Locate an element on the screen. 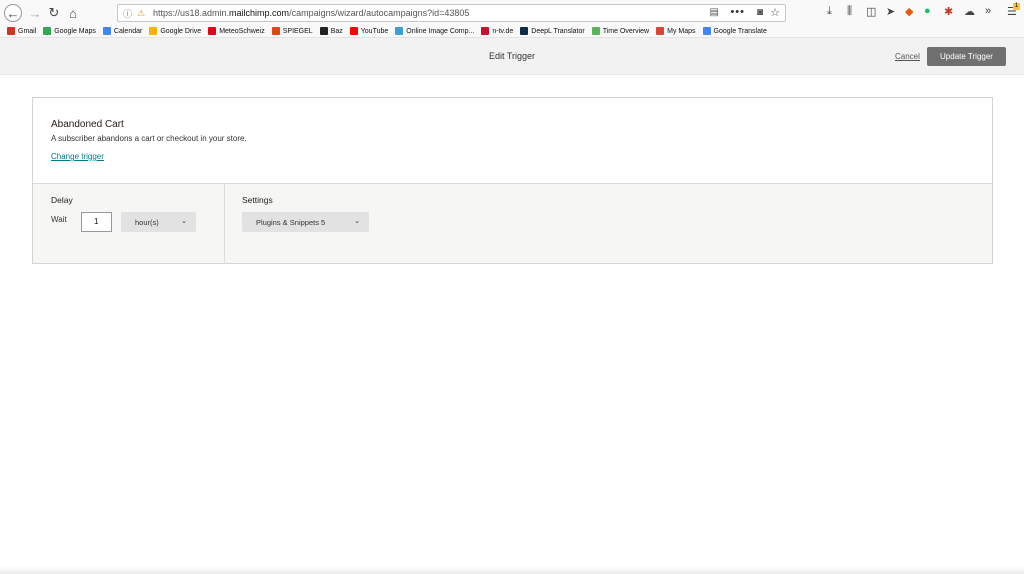 The height and width of the screenshot is (574, 1024). app-header: Edit Trigger Cancel Update Trigger is located at coordinates (512, 56).